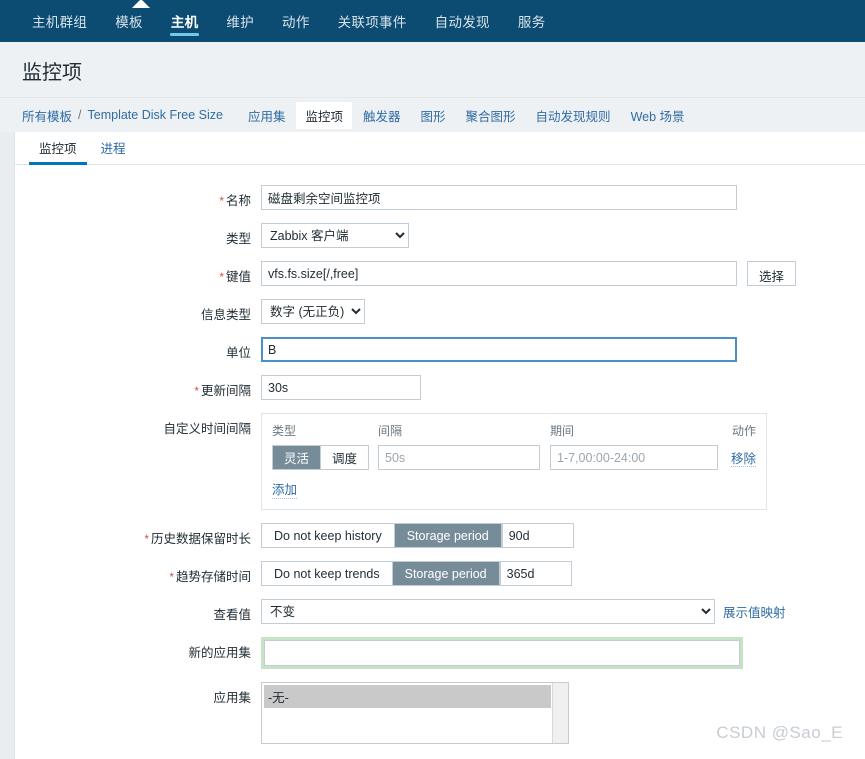 The width and height of the screenshot is (865, 759). Describe the element at coordinates (499, 349) in the screenshot. I see `units-input` at that location.